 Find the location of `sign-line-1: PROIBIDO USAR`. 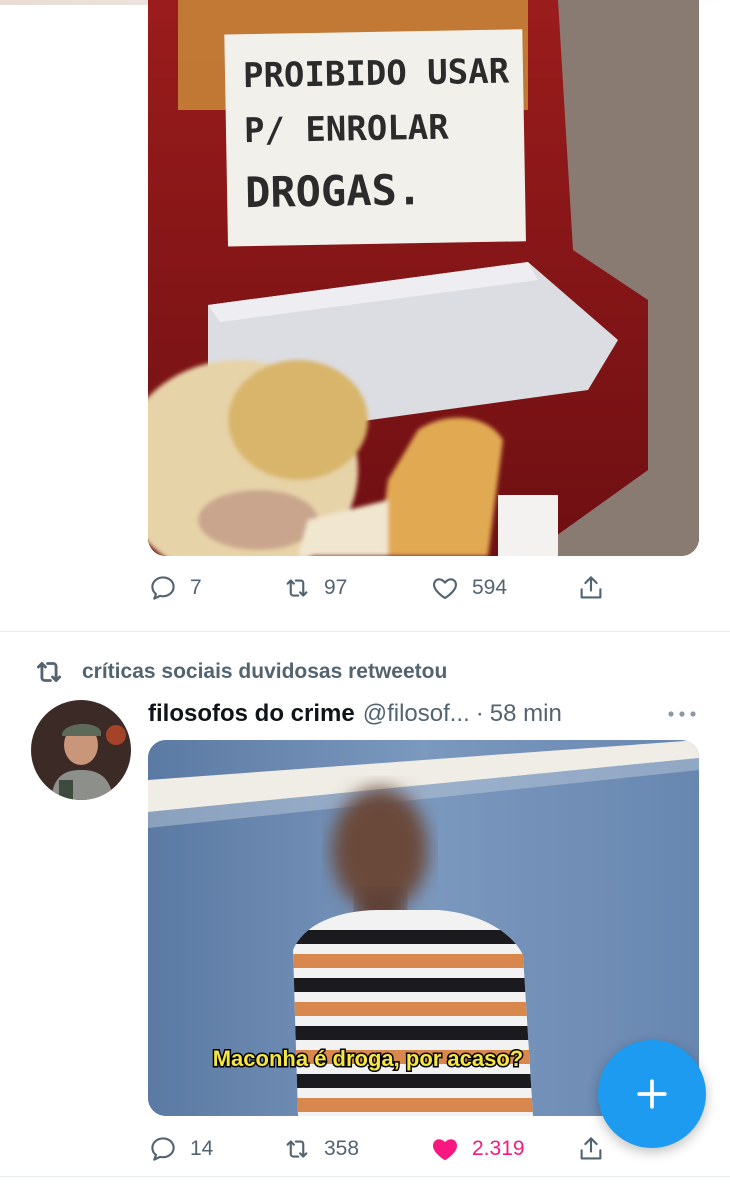

sign-line-1: PROIBIDO USAR is located at coordinates (376, 74).